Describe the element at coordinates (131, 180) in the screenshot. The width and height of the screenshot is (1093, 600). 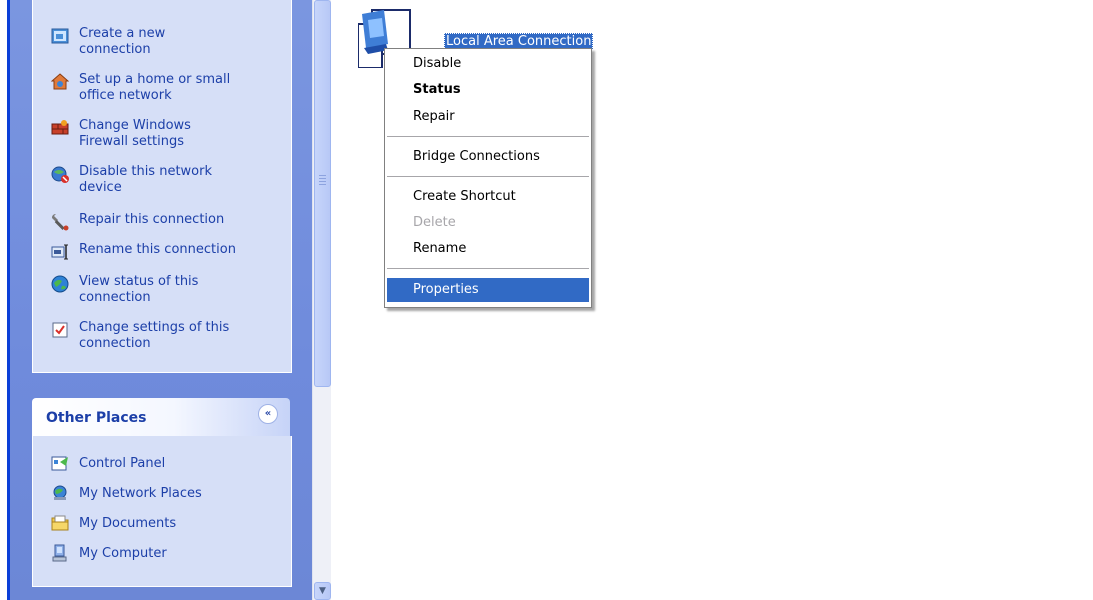
I see `task-disable-device: Disable this network device` at that location.